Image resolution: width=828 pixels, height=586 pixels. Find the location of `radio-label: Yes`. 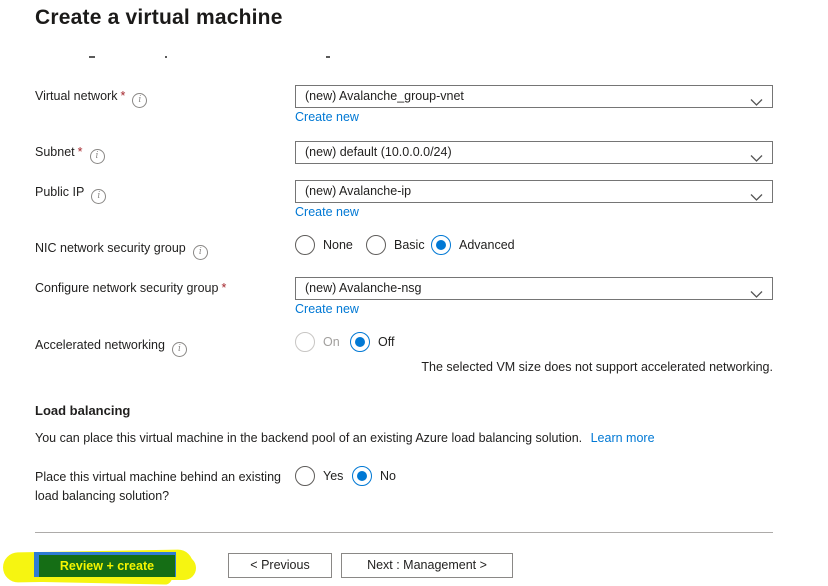

radio-label: Yes is located at coordinates (333, 476).